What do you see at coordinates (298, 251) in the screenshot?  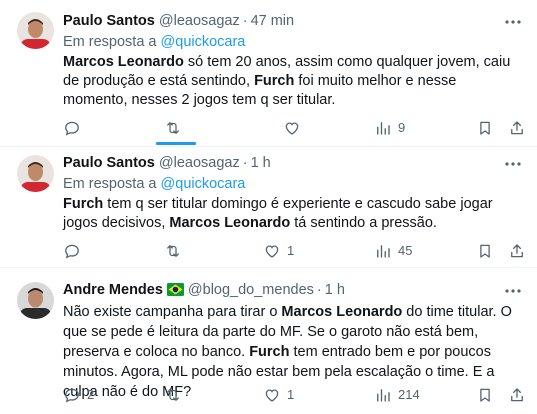 I see `action-bar: 1 45` at bounding box center [298, 251].